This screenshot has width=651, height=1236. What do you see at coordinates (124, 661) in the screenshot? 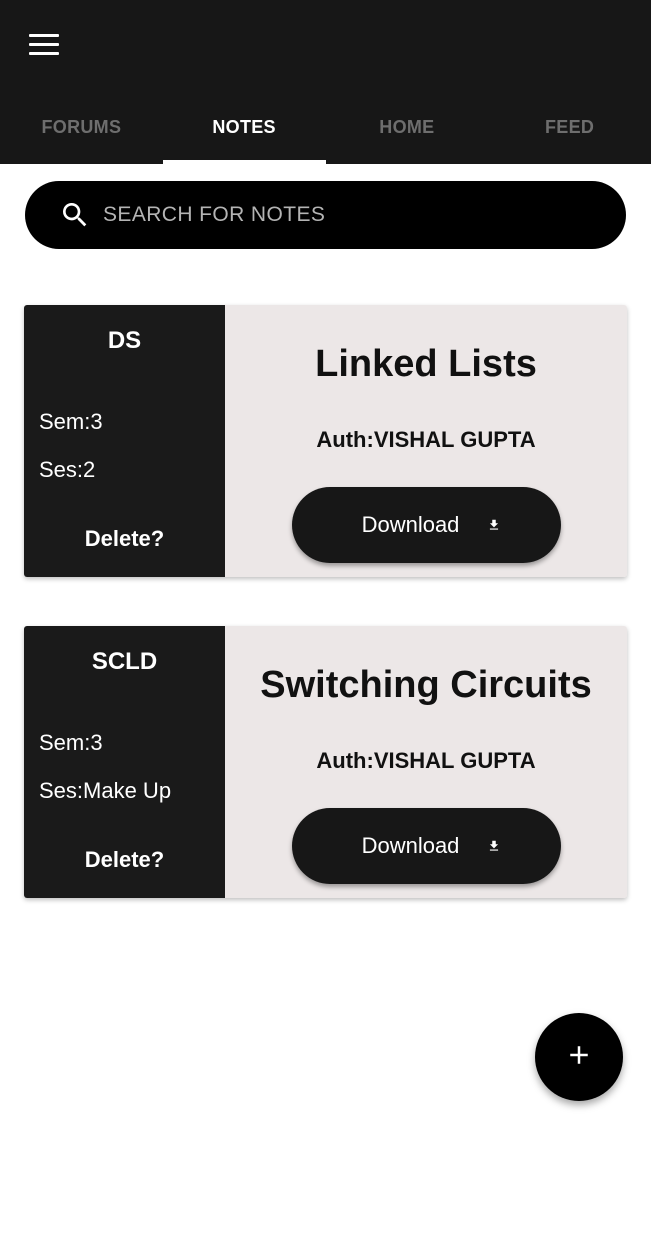
I see `note-subject: SCLD` at bounding box center [124, 661].